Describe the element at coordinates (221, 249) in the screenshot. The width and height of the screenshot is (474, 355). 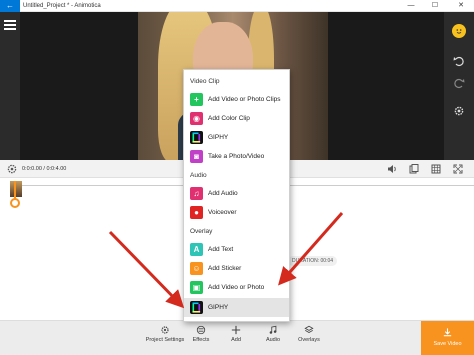
I see `menu-item-label: Add Text` at that location.